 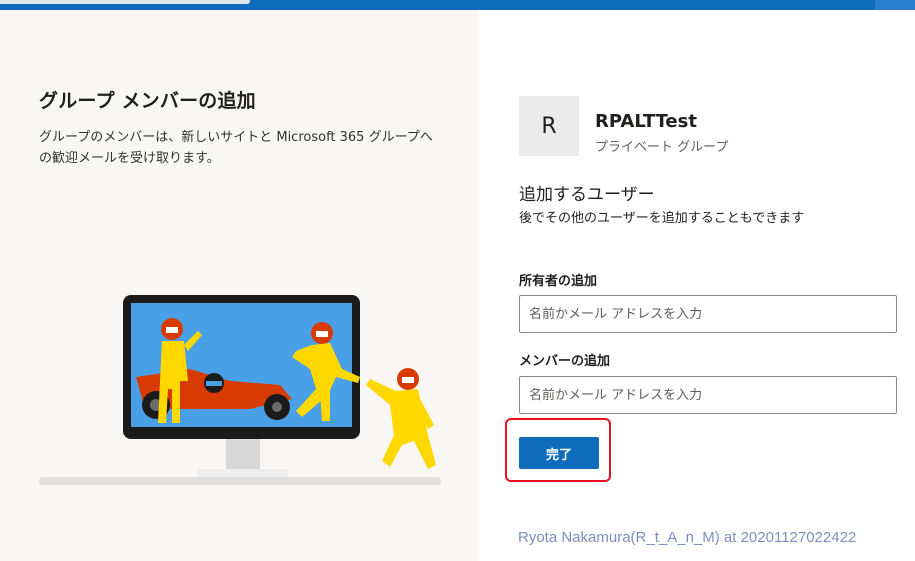 I want to click on members-input, so click(x=708, y=395).